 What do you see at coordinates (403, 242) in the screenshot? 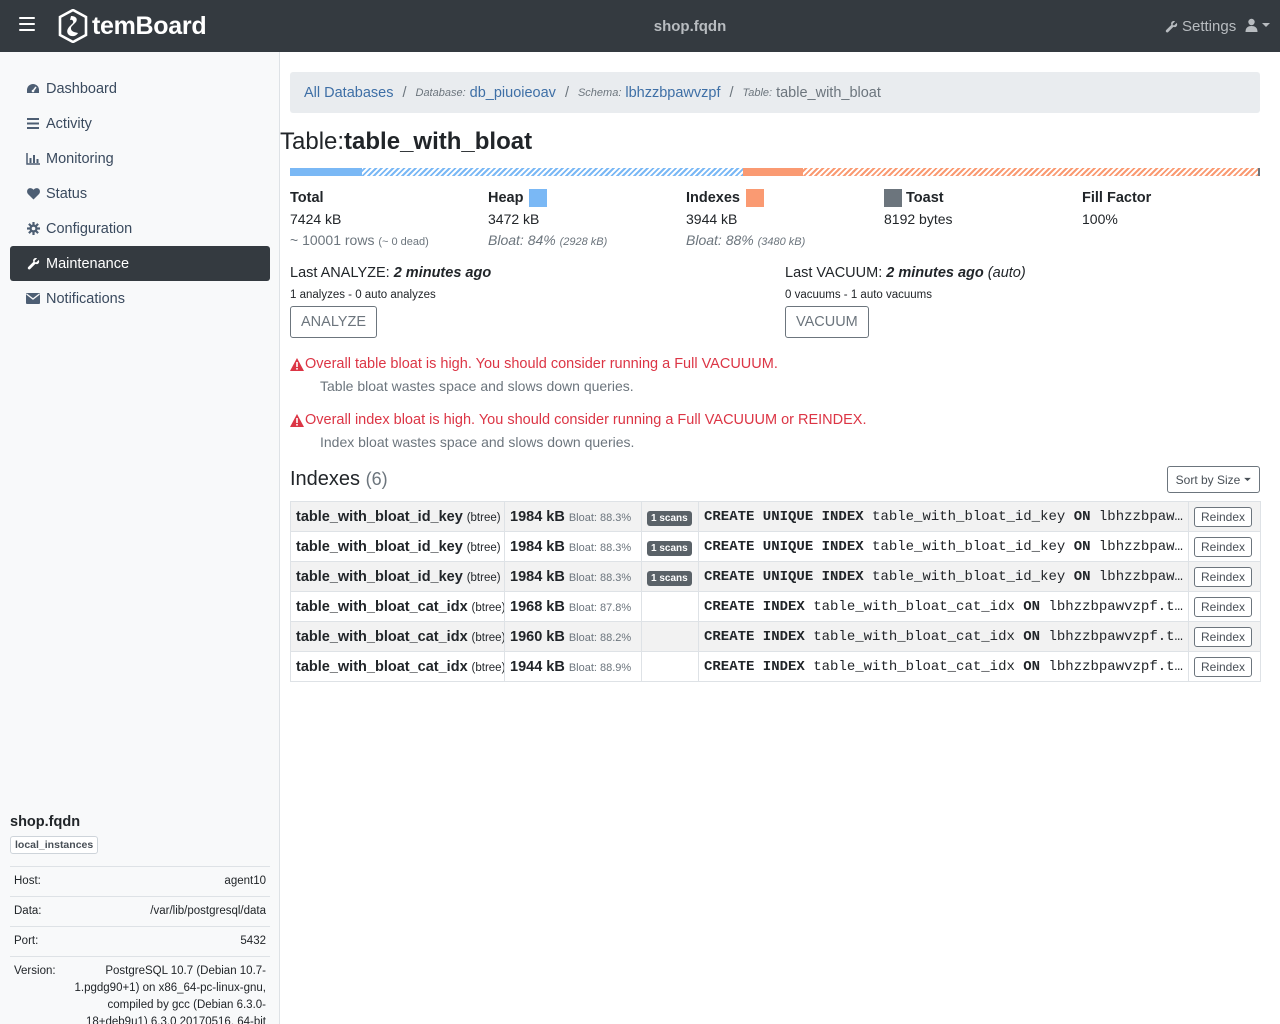
I see `dead-rows: (~ 0 dead)` at bounding box center [403, 242].